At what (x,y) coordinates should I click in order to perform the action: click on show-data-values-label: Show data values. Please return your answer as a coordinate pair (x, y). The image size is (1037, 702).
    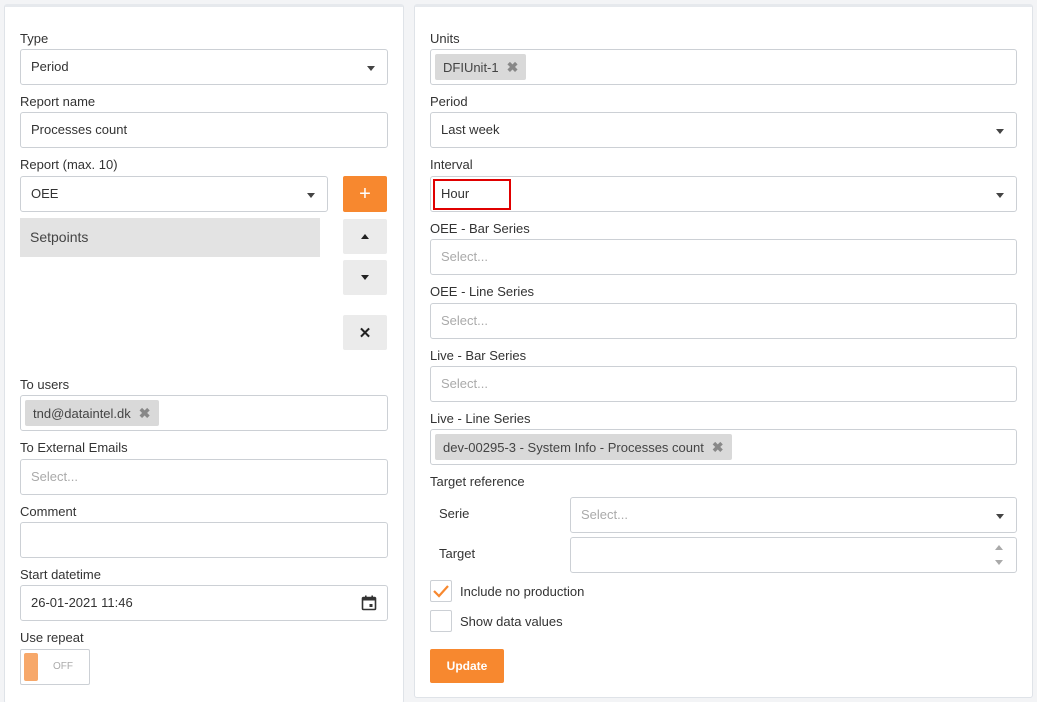
    Looking at the image, I should click on (511, 621).